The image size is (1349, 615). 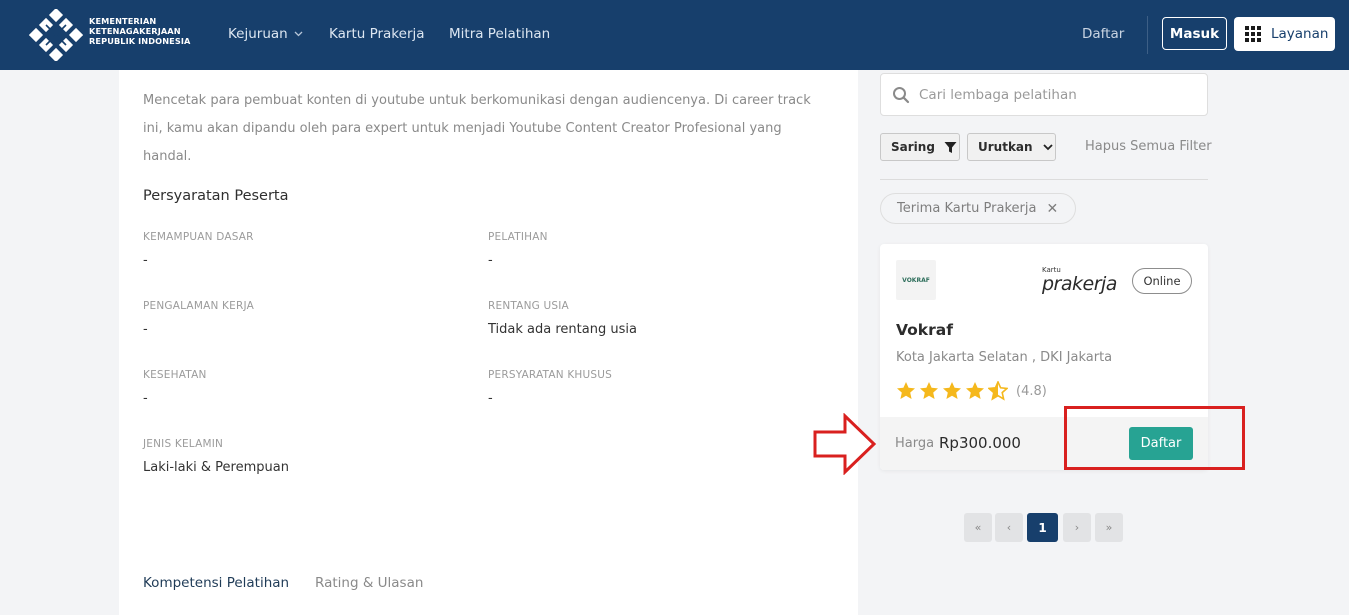 I want to click on services-button-label: Layanan, so click(x=1300, y=34).